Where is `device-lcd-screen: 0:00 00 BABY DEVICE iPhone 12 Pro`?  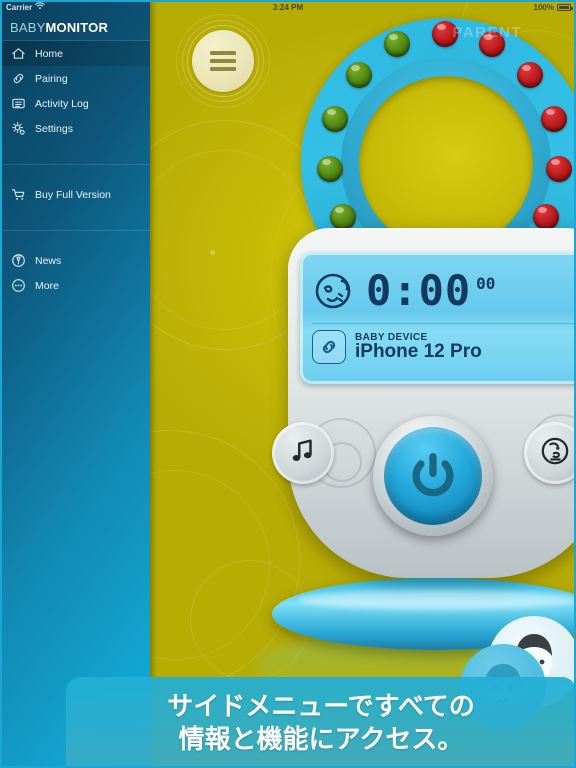 device-lcd-screen: 0:00 00 BABY DEVICE iPhone 12 Pro is located at coordinates (438, 318).